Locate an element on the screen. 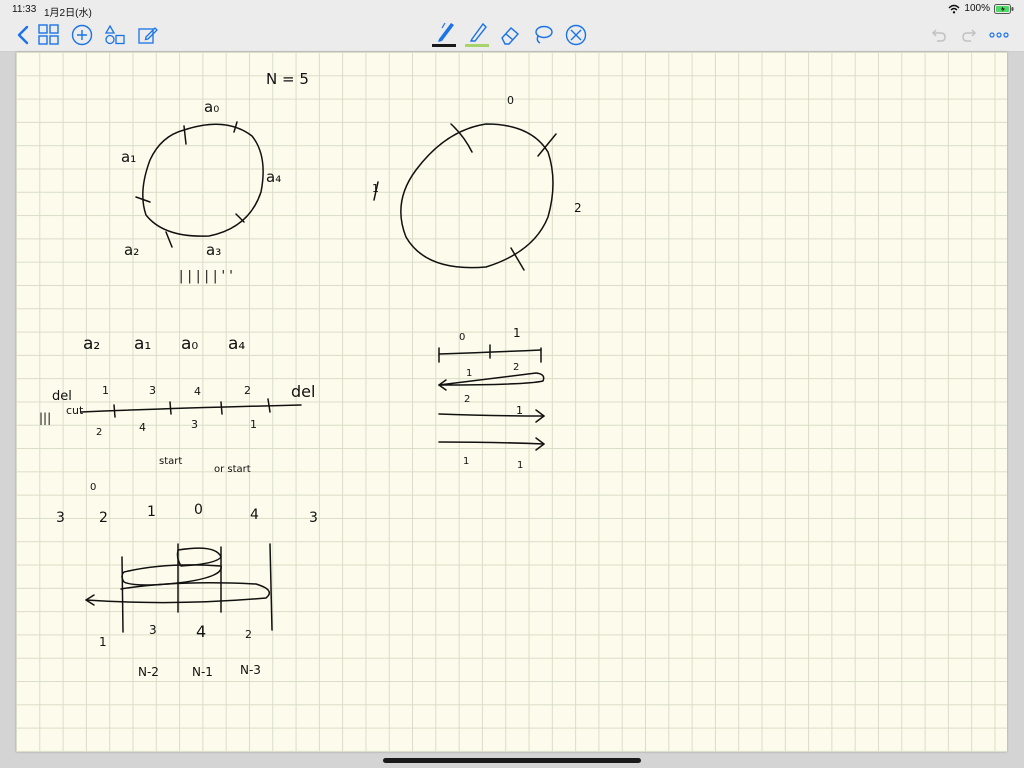  circle-right-label: 1 is located at coordinates (375, 188).